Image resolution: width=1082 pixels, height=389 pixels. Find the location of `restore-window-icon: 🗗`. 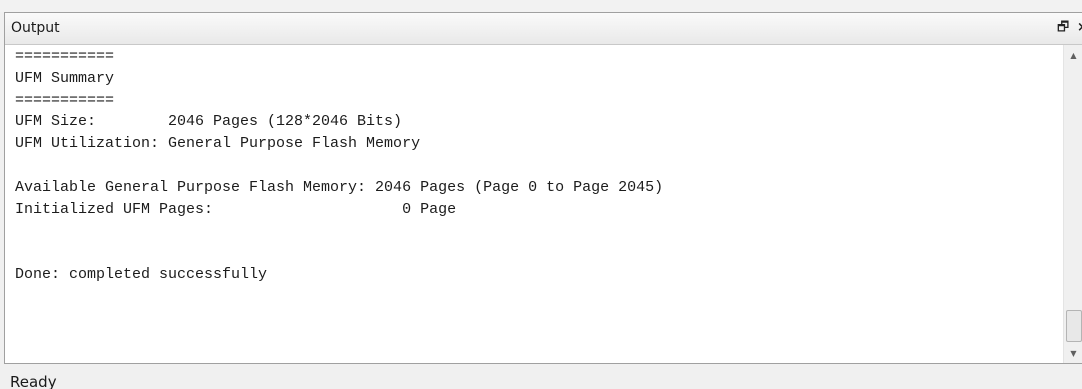

restore-window-icon: 🗗 is located at coordinates (1063, 28).